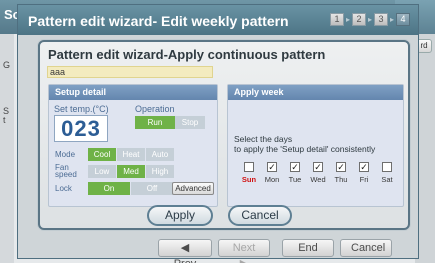  I want to click on day-thu: ✓ Thu, so click(341, 173).